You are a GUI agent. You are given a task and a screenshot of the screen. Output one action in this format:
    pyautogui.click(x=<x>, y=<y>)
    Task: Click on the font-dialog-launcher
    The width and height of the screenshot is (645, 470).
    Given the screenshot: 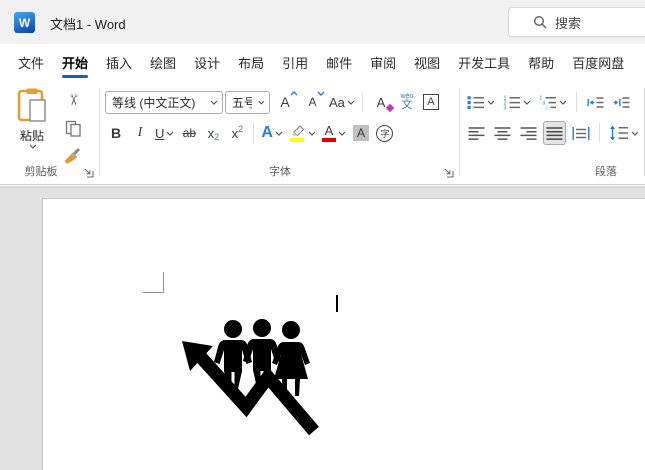 What is the action you would take?
    pyautogui.click(x=448, y=172)
    